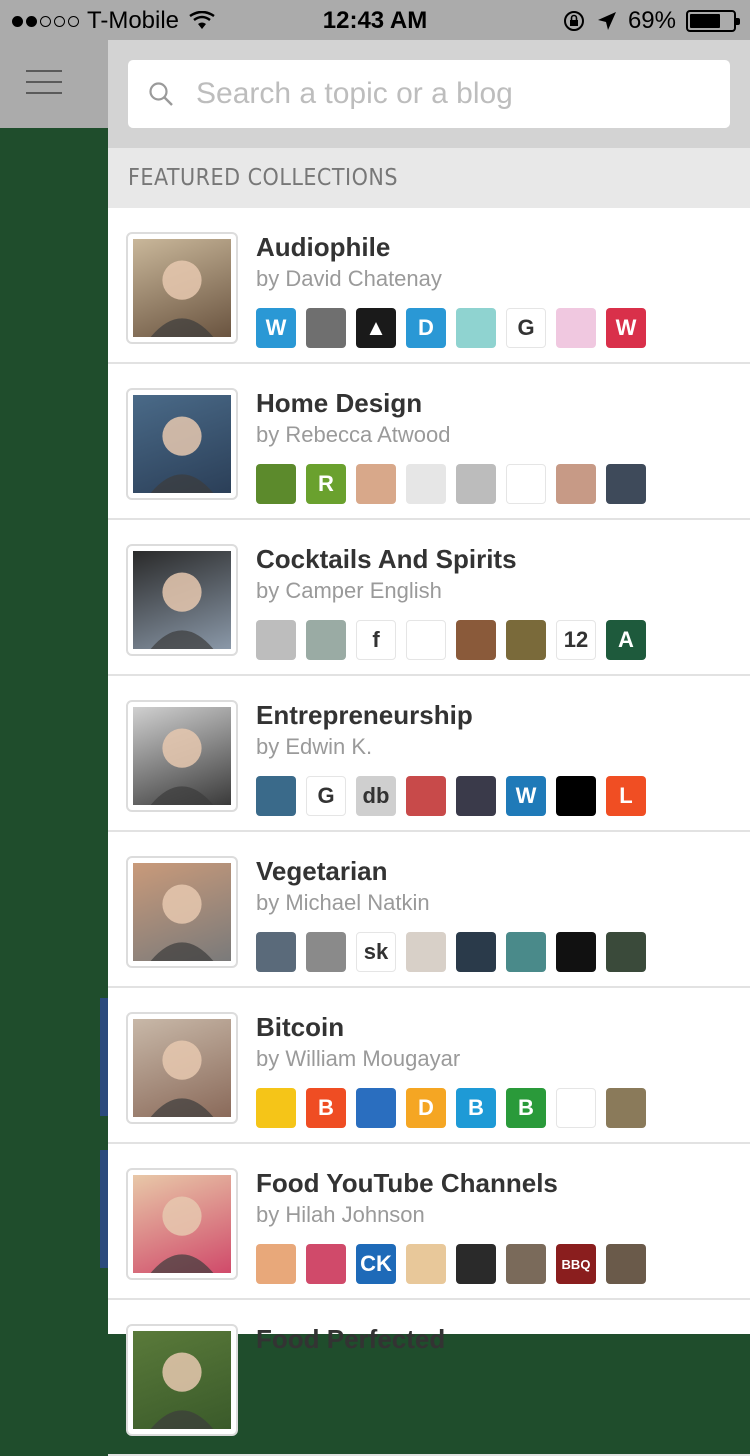 Image resolution: width=750 pixels, height=1456 pixels. Describe the element at coordinates (606, 21) in the screenshot. I see `location-arrow-icon` at that location.